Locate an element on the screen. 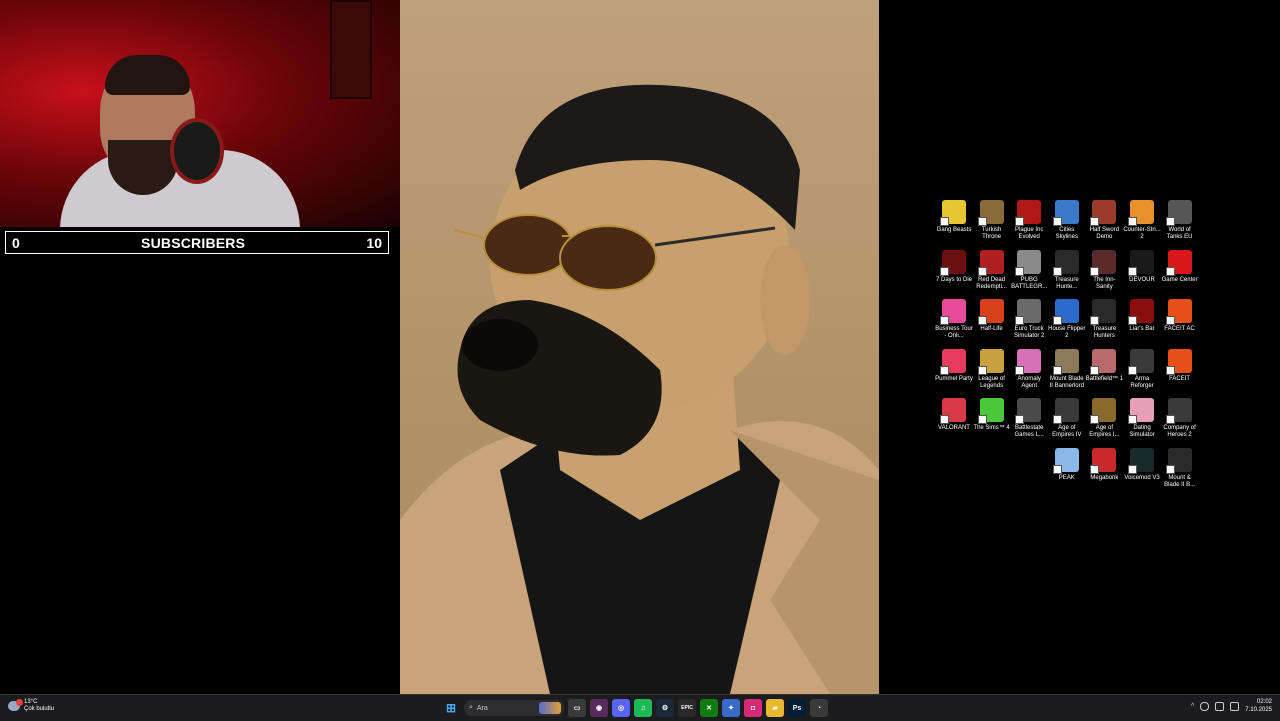 This screenshot has width=1280, height=721. faceit-ac-icon is located at coordinates (1178, 312).